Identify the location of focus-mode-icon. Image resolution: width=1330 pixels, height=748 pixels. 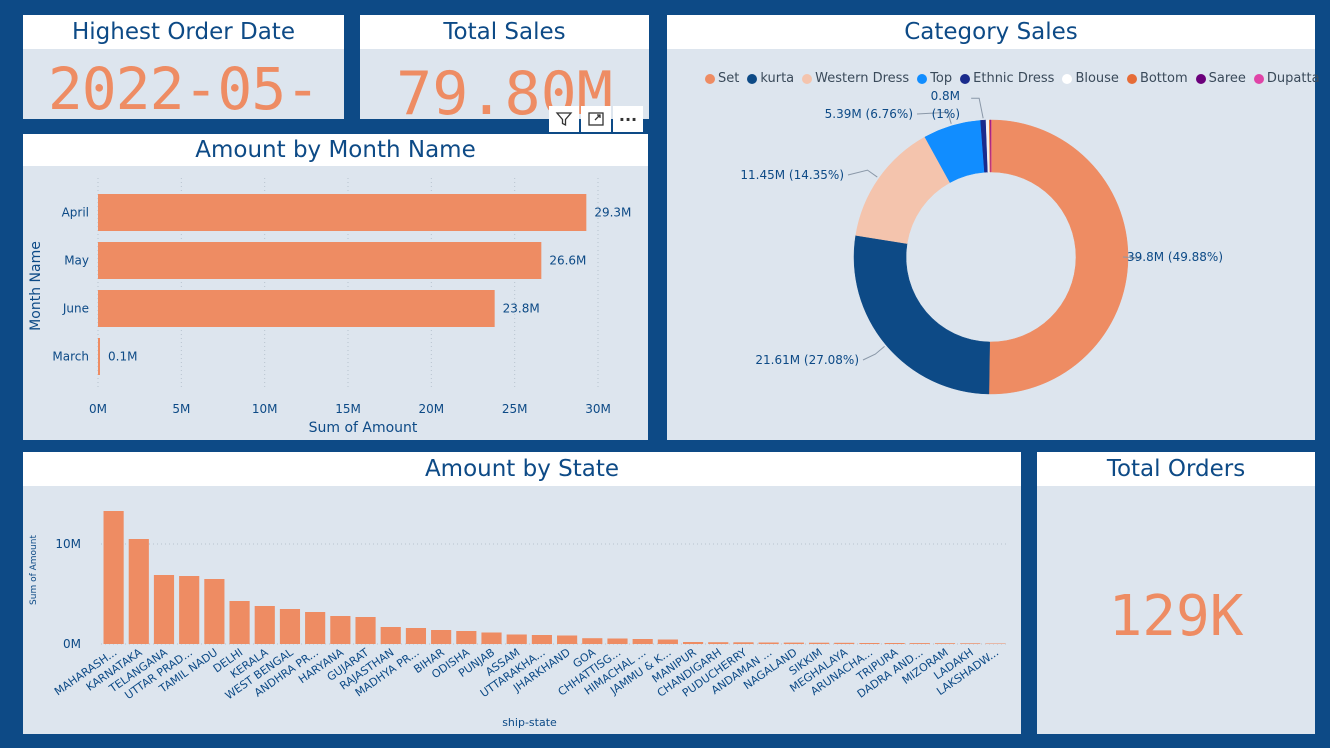
(596, 119).